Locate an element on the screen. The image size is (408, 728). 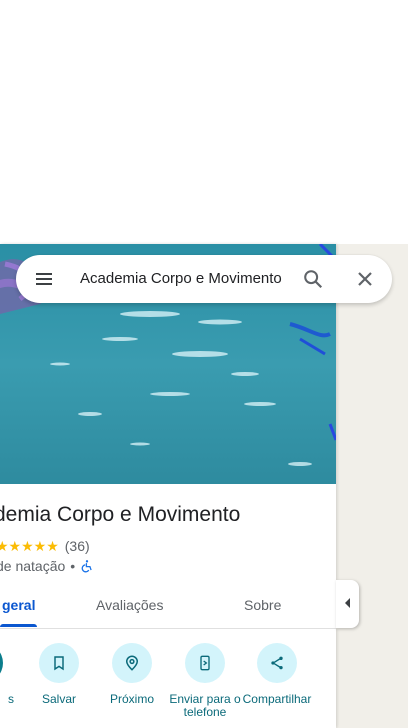
map-area is located at coordinates (372, 486).